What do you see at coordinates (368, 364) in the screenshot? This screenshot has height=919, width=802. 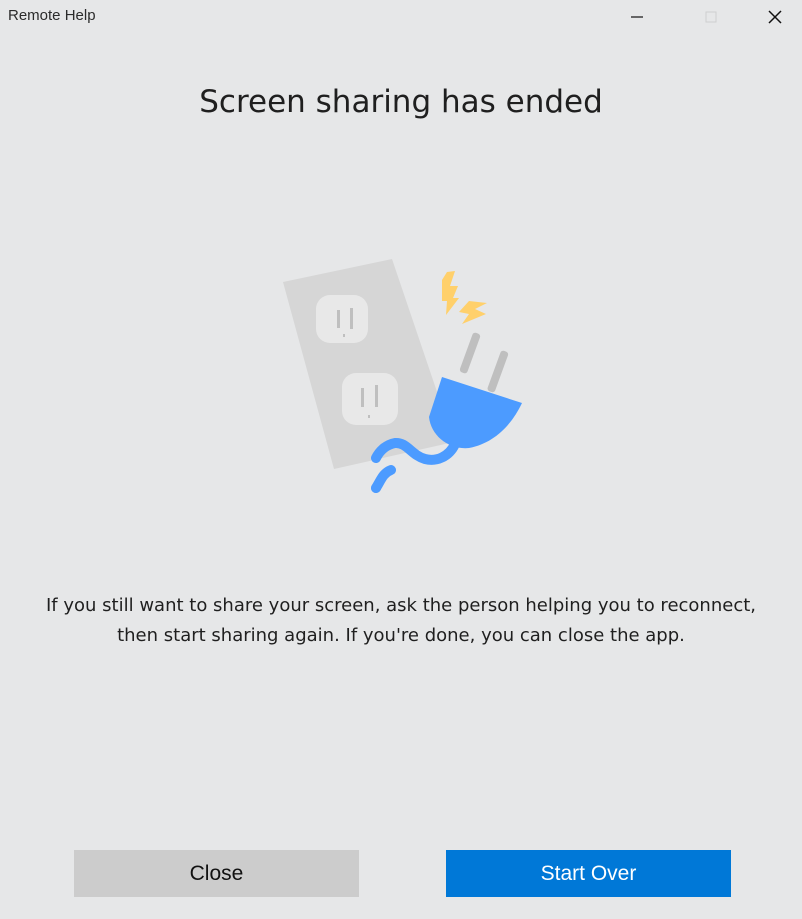 I see `outlet-icon` at bounding box center [368, 364].